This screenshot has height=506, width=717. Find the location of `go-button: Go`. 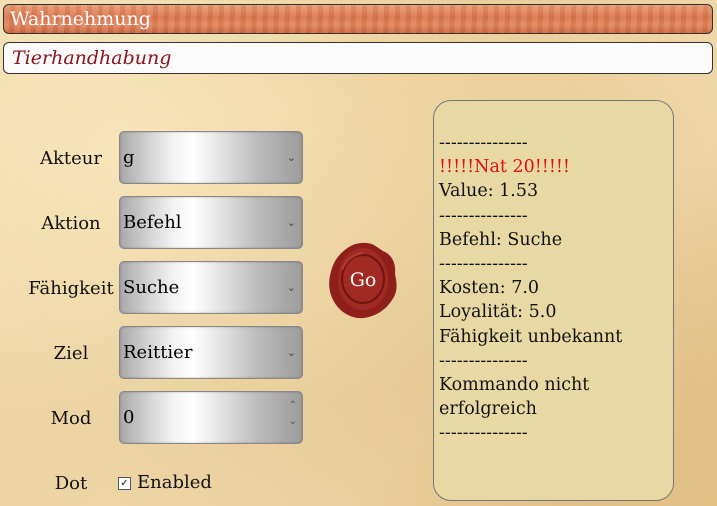

go-button: Go is located at coordinates (363, 280).